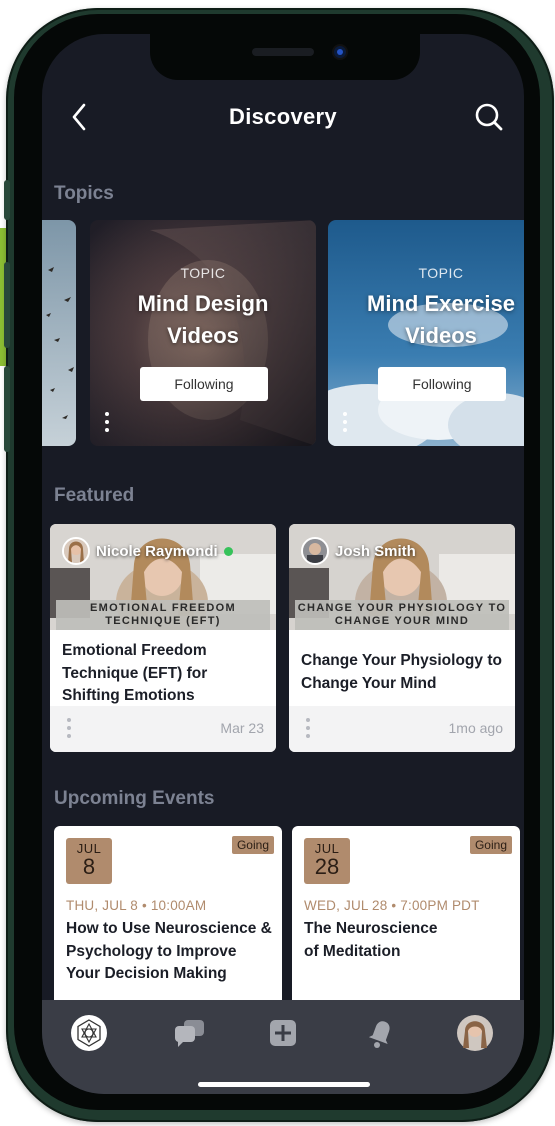  I want to click on tab-messages, so click(189, 1033).